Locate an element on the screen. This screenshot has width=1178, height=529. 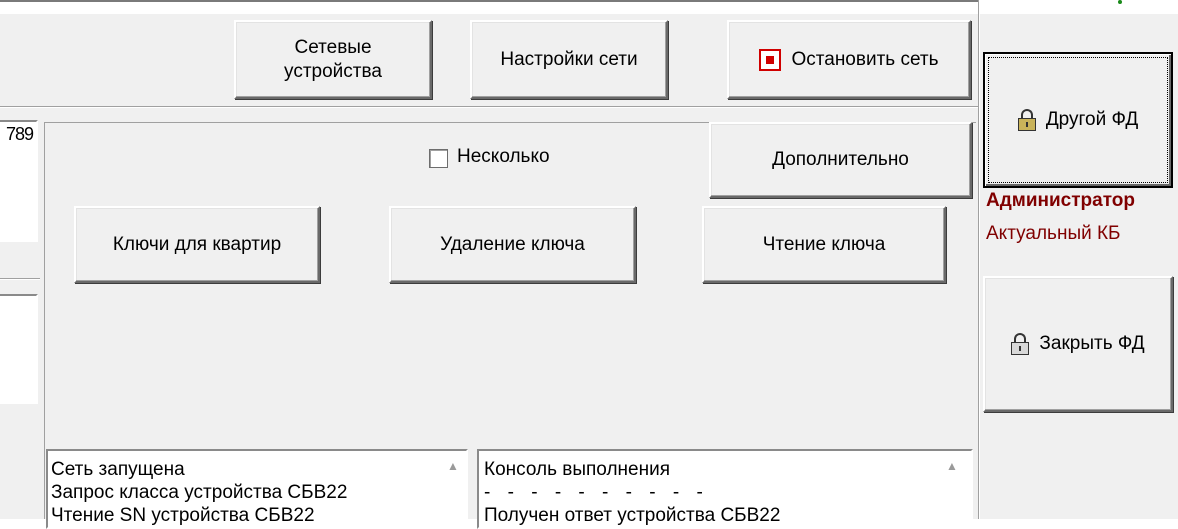
additional-label: Дополнительно is located at coordinates (840, 159).